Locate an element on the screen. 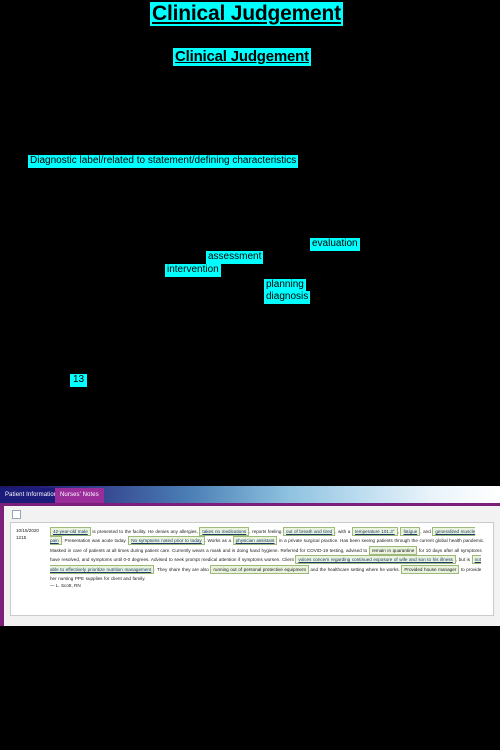 The width and height of the screenshot is (500, 750). note-highlight: temperature 101.3° is located at coordinates (374, 531).